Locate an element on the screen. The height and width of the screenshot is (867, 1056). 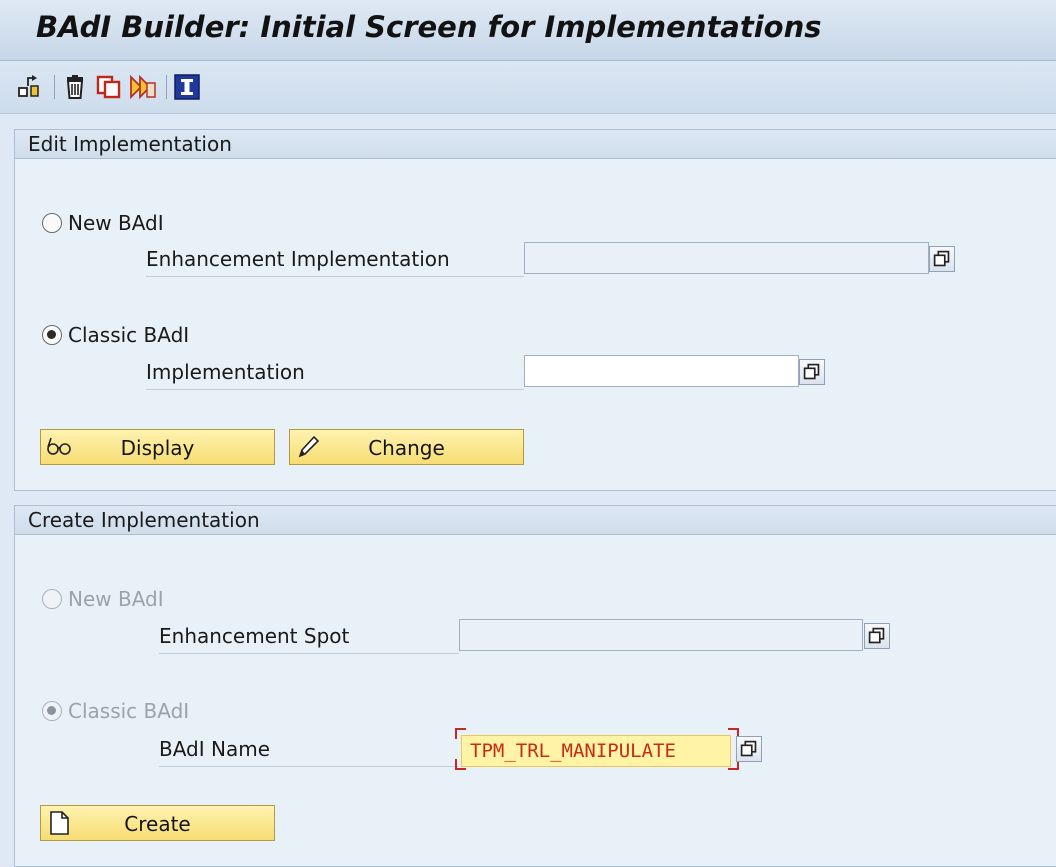
copy-icon is located at coordinates (109, 87).